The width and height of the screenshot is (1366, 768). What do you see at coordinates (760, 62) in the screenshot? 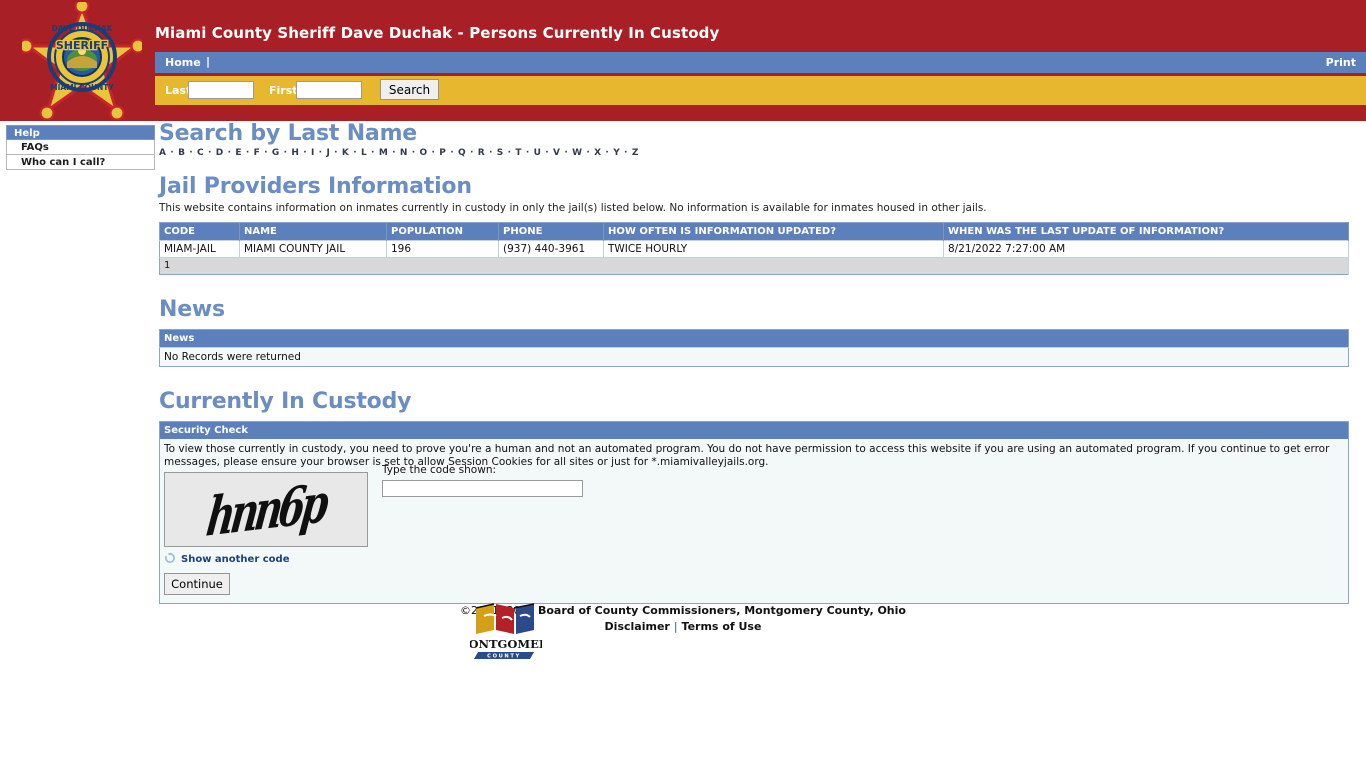
I see `primary-nav: Home | Print` at bounding box center [760, 62].